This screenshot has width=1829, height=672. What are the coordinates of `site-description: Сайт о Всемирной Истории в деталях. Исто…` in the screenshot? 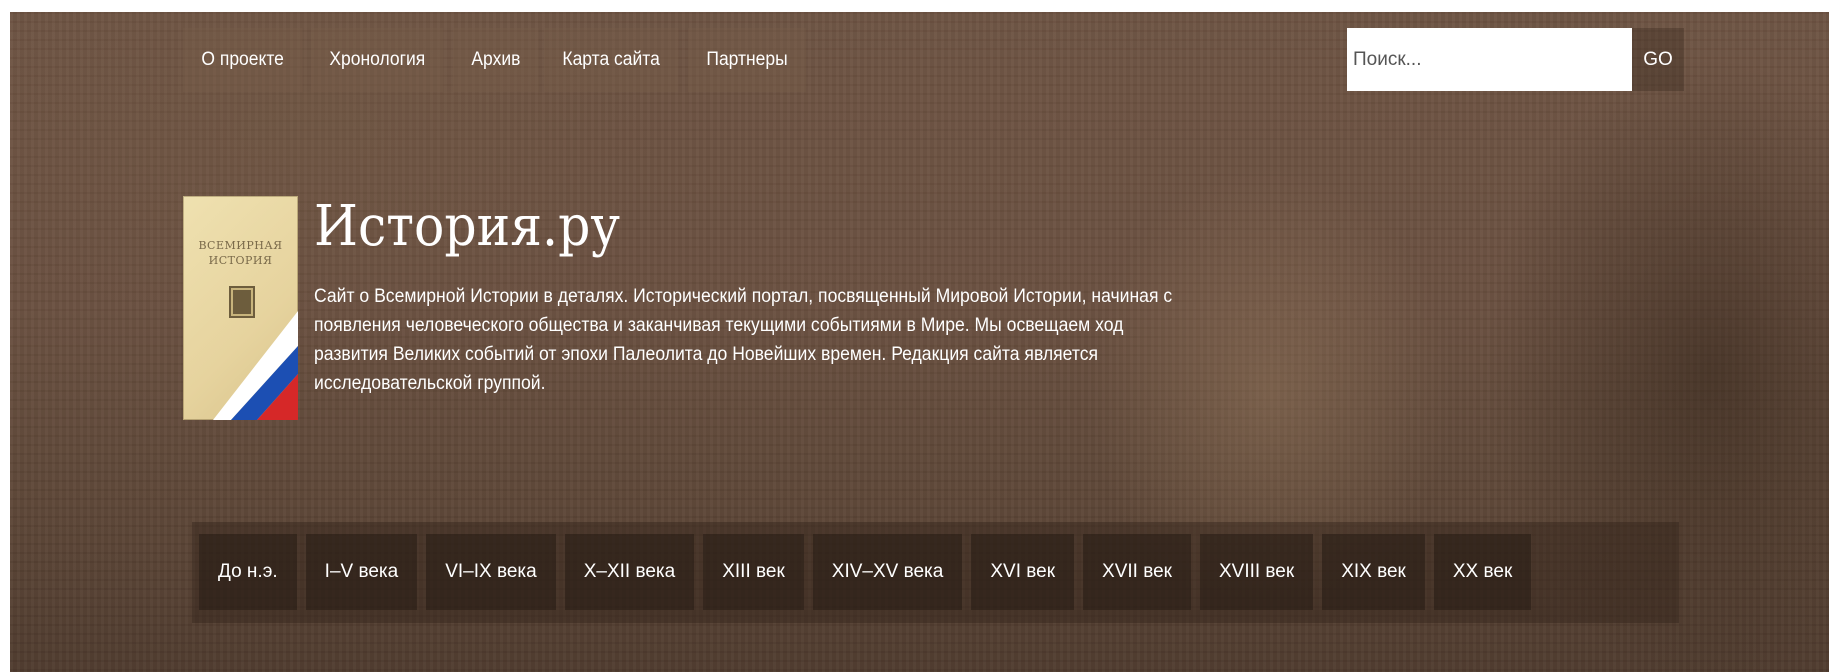 It's located at (743, 340).